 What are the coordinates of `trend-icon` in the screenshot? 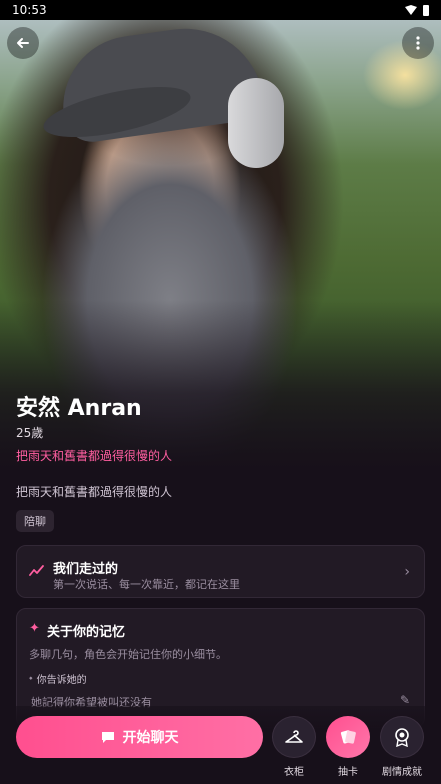 It's located at (36, 570).